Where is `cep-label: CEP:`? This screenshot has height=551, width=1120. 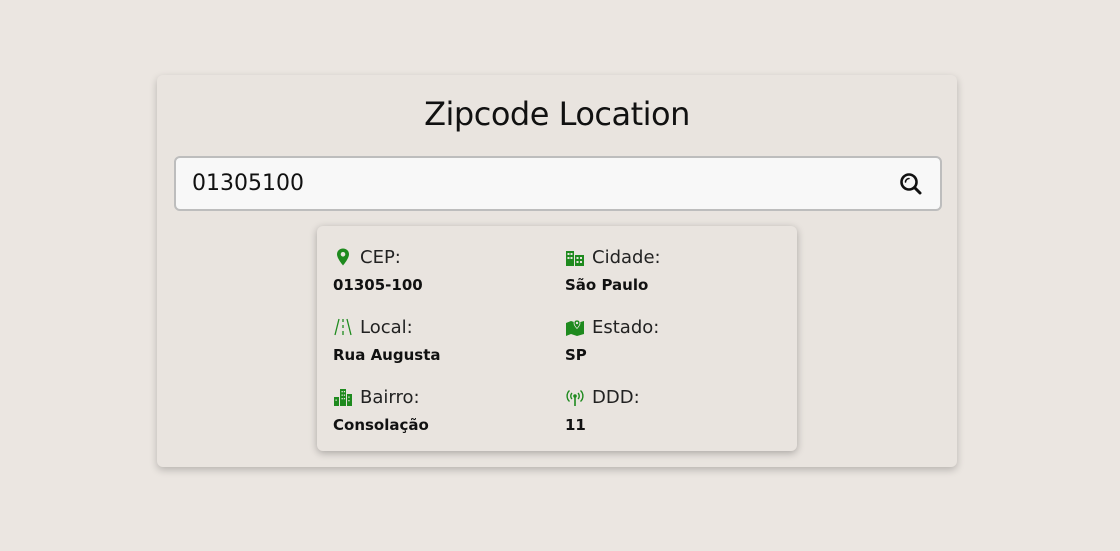 cep-label: CEP: is located at coordinates (380, 257).